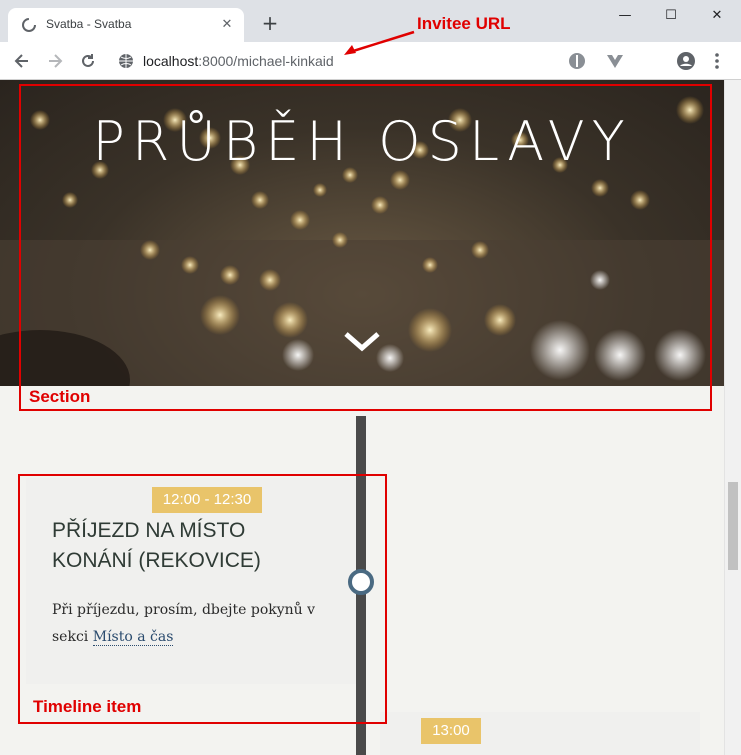 This screenshot has width=741, height=755. I want to click on arrow-left-icon, so click(21, 61).